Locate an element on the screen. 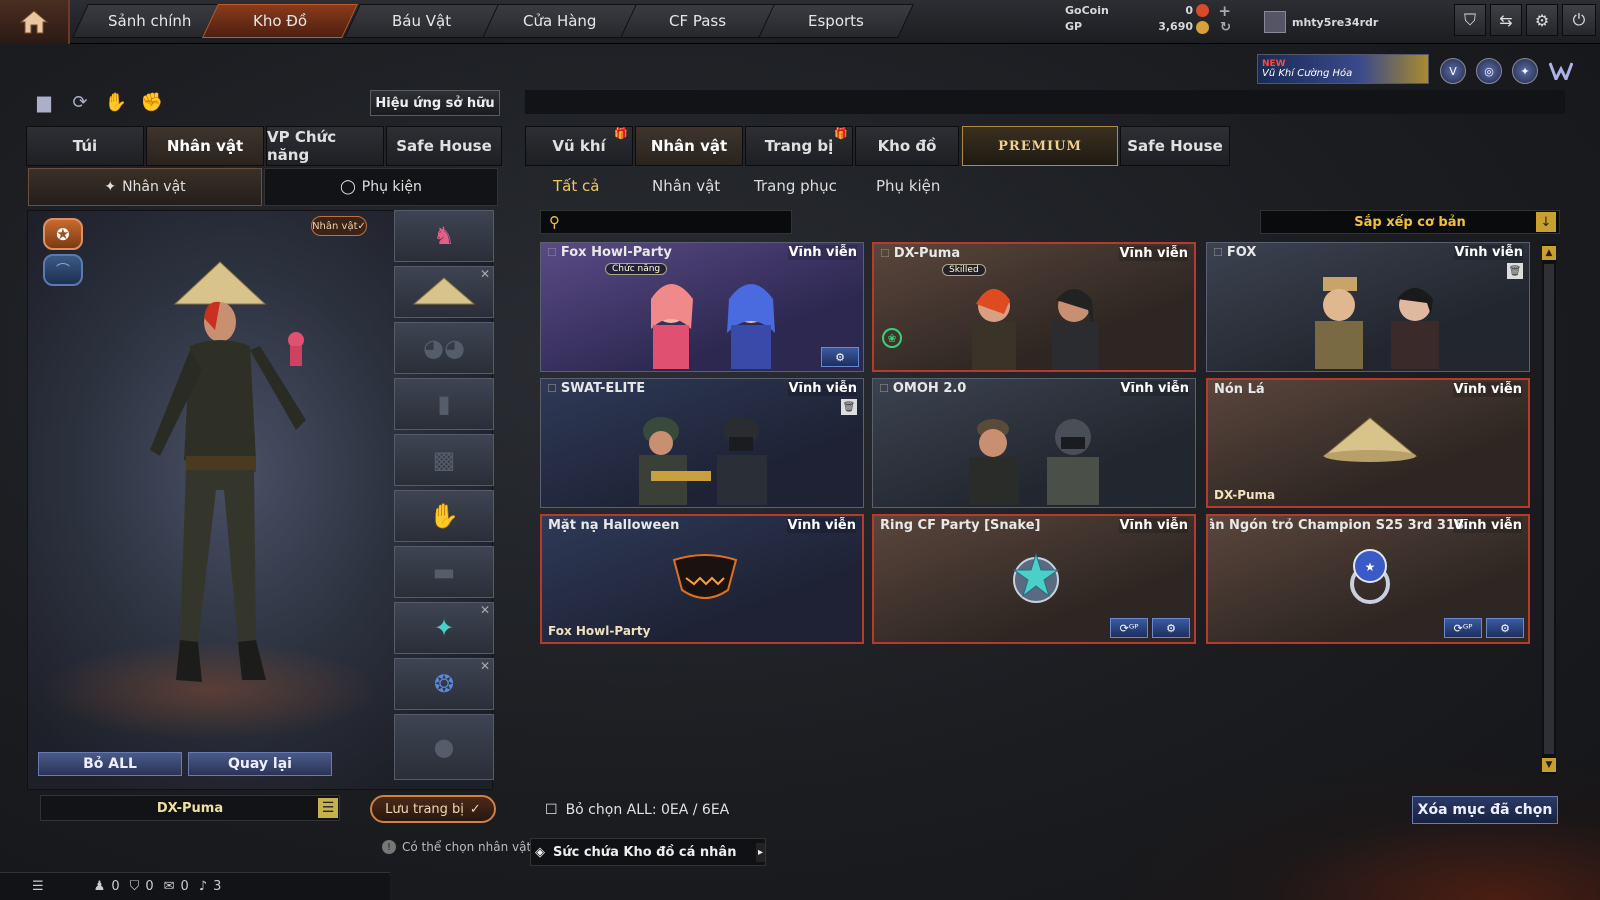 This screenshot has height=900, width=1600. chat-icon: ✉ is located at coordinates (169, 886).